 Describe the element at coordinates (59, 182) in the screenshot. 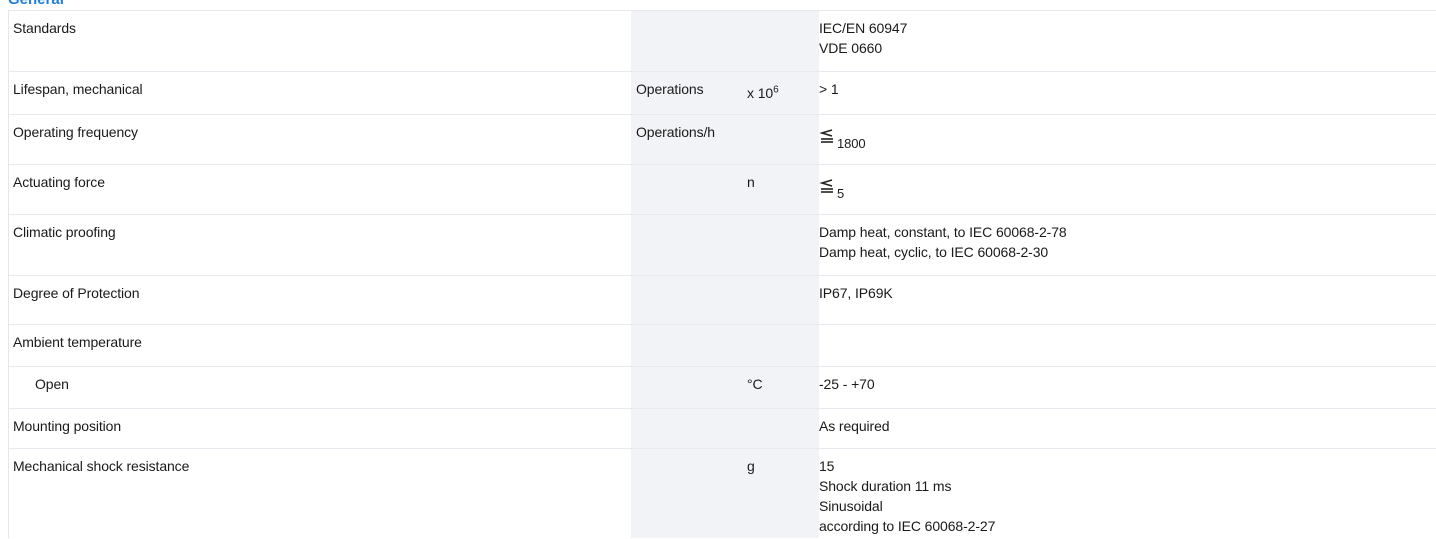

I see `row-label: Actuating force` at that location.